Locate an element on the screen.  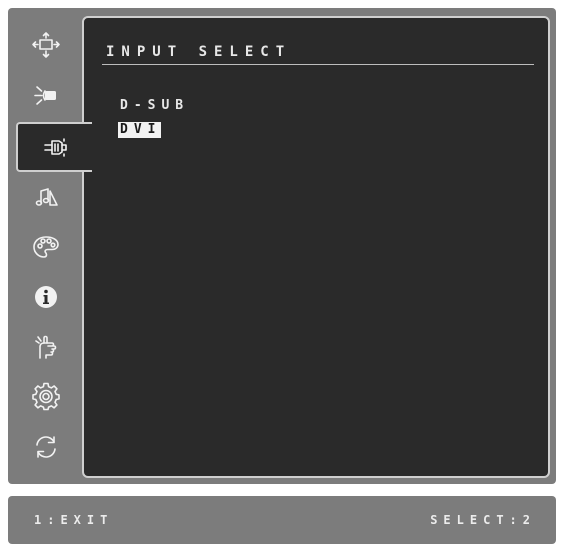
setup-menu-icon is located at coordinates (46, 396).